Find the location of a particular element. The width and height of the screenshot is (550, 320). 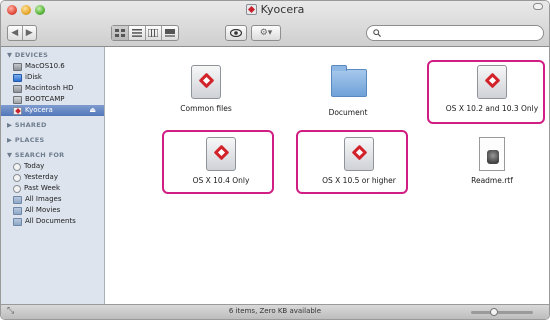

list-view-icon is located at coordinates (136, 33).